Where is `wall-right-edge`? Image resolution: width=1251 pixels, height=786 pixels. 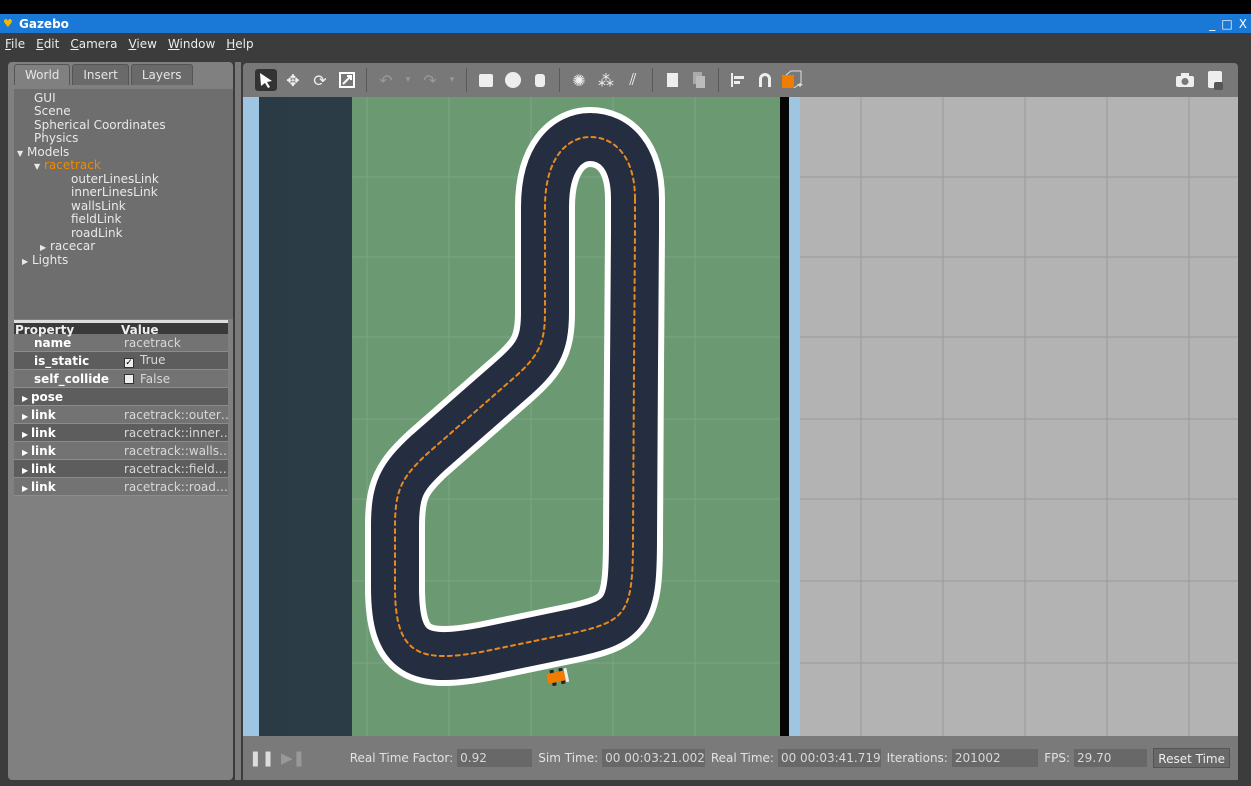 wall-right-edge is located at coordinates (794, 416).